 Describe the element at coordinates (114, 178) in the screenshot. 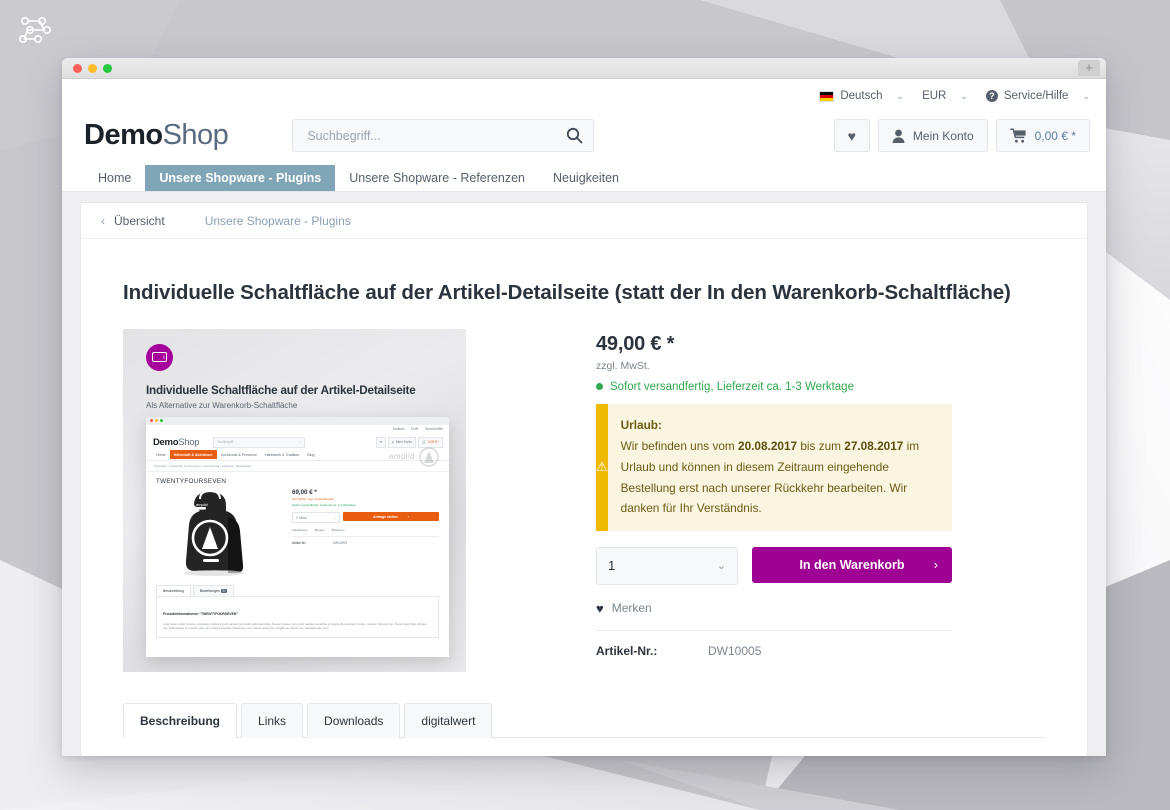

I see `nav-item-home: Home` at that location.